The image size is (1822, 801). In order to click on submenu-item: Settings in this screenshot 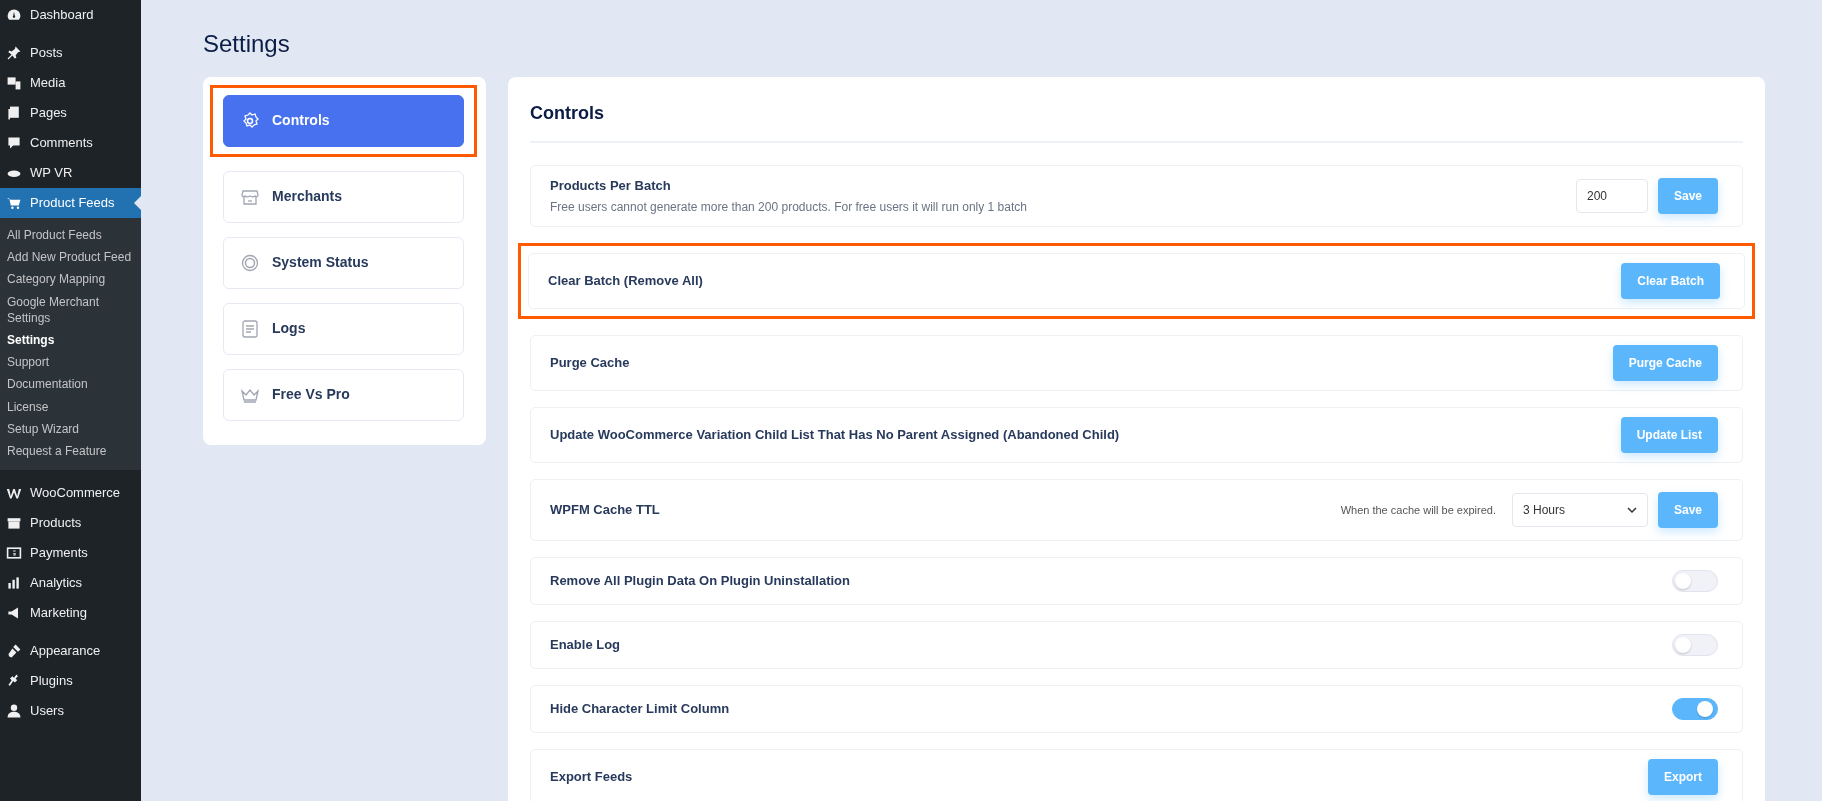, I will do `click(70, 340)`.